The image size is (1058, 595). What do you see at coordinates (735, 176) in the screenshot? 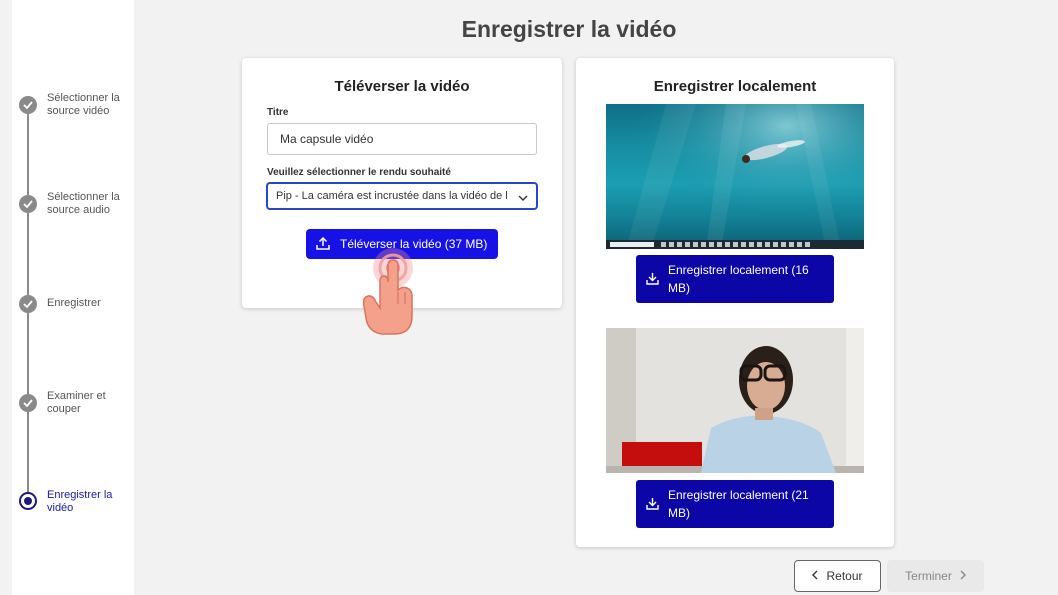
I see `screen-video-thumbnail` at bounding box center [735, 176].